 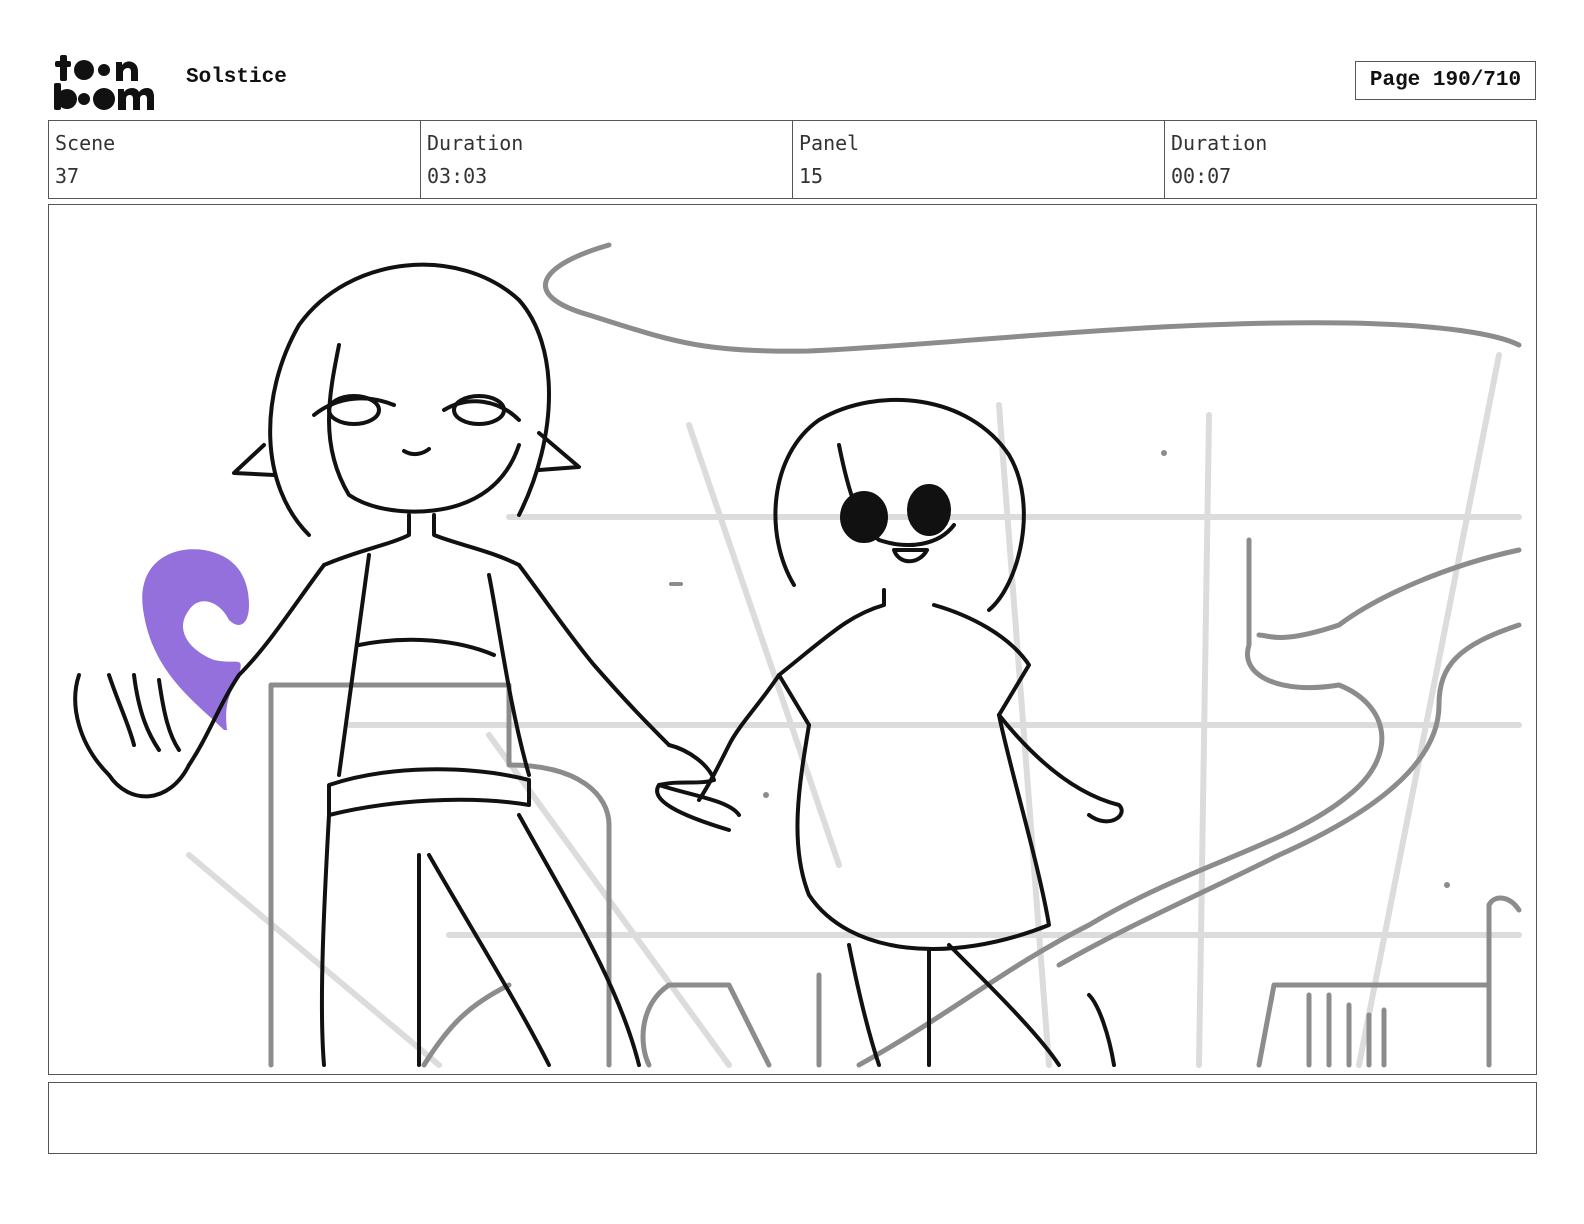 I want to click on scene-cell: Scene 37, so click(x=235, y=159).